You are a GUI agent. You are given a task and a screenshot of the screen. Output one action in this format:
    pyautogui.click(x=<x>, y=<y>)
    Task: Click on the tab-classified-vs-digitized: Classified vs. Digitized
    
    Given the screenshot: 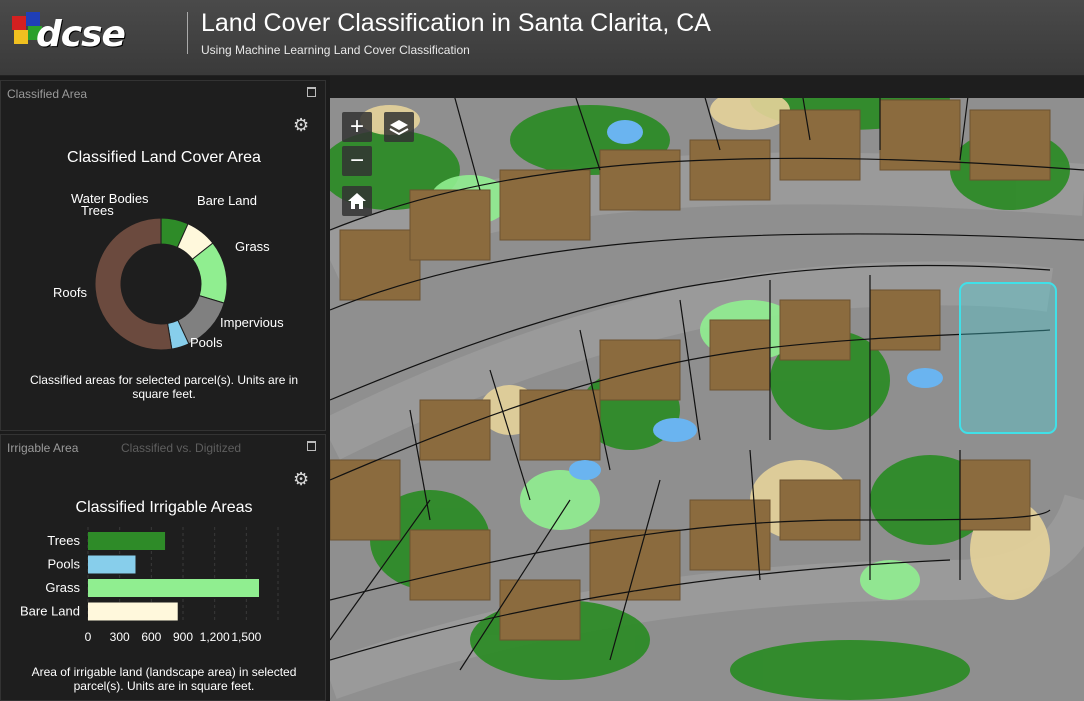 What is the action you would take?
    pyautogui.click(x=181, y=448)
    